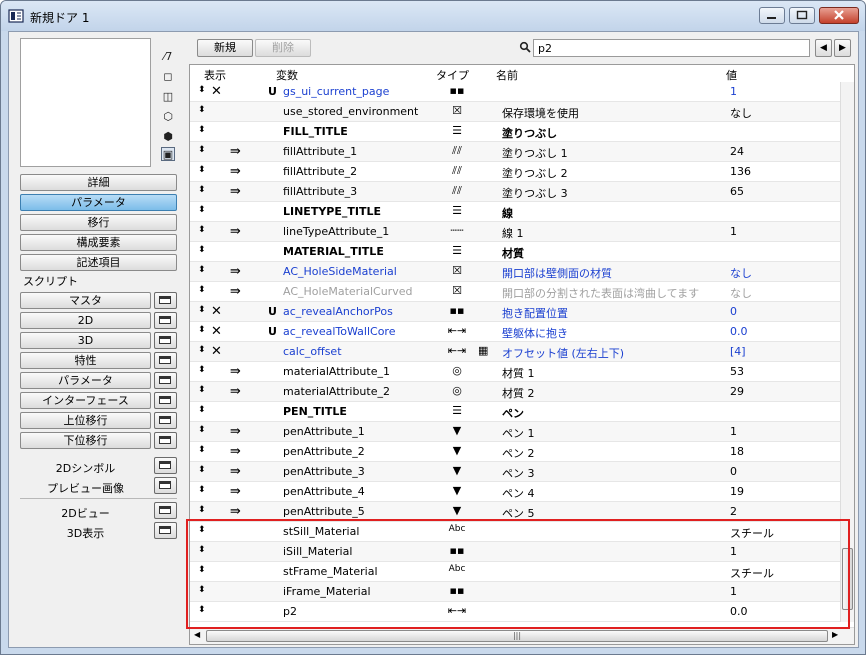 The height and width of the screenshot is (655, 866). Describe the element at coordinates (752, 533) in the screenshot. I see `parameter-value: スチール` at that location.